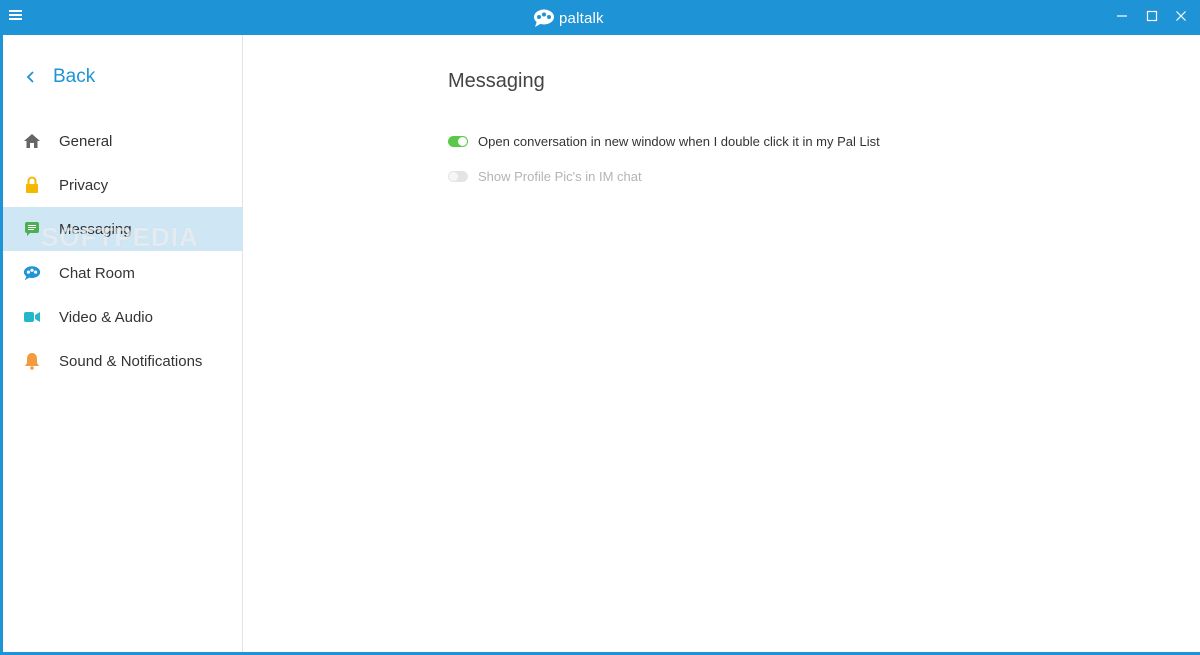 Image resolution: width=1200 pixels, height=655 pixels. What do you see at coordinates (32, 185) in the screenshot?
I see `lock-icon` at bounding box center [32, 185].